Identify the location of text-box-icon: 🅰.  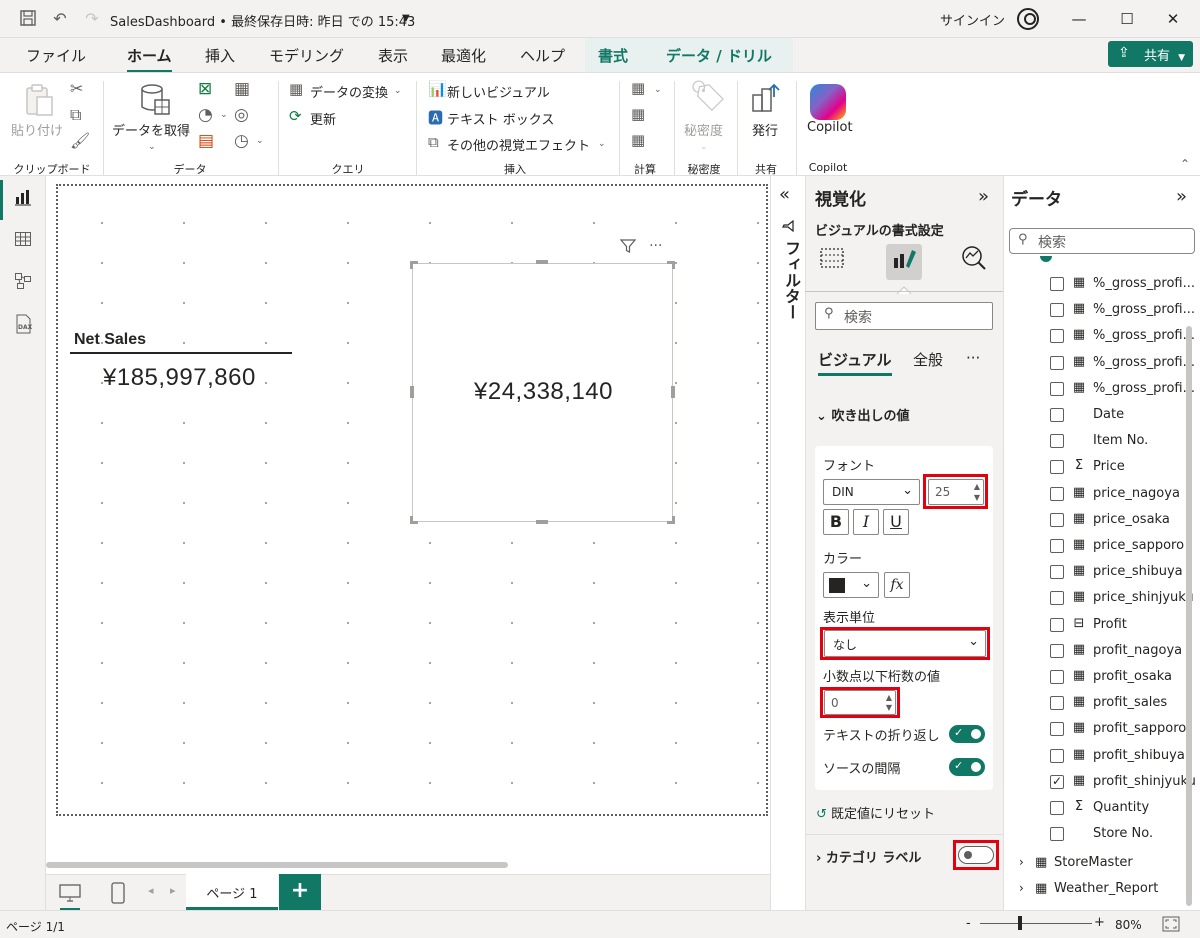
(435, 117).